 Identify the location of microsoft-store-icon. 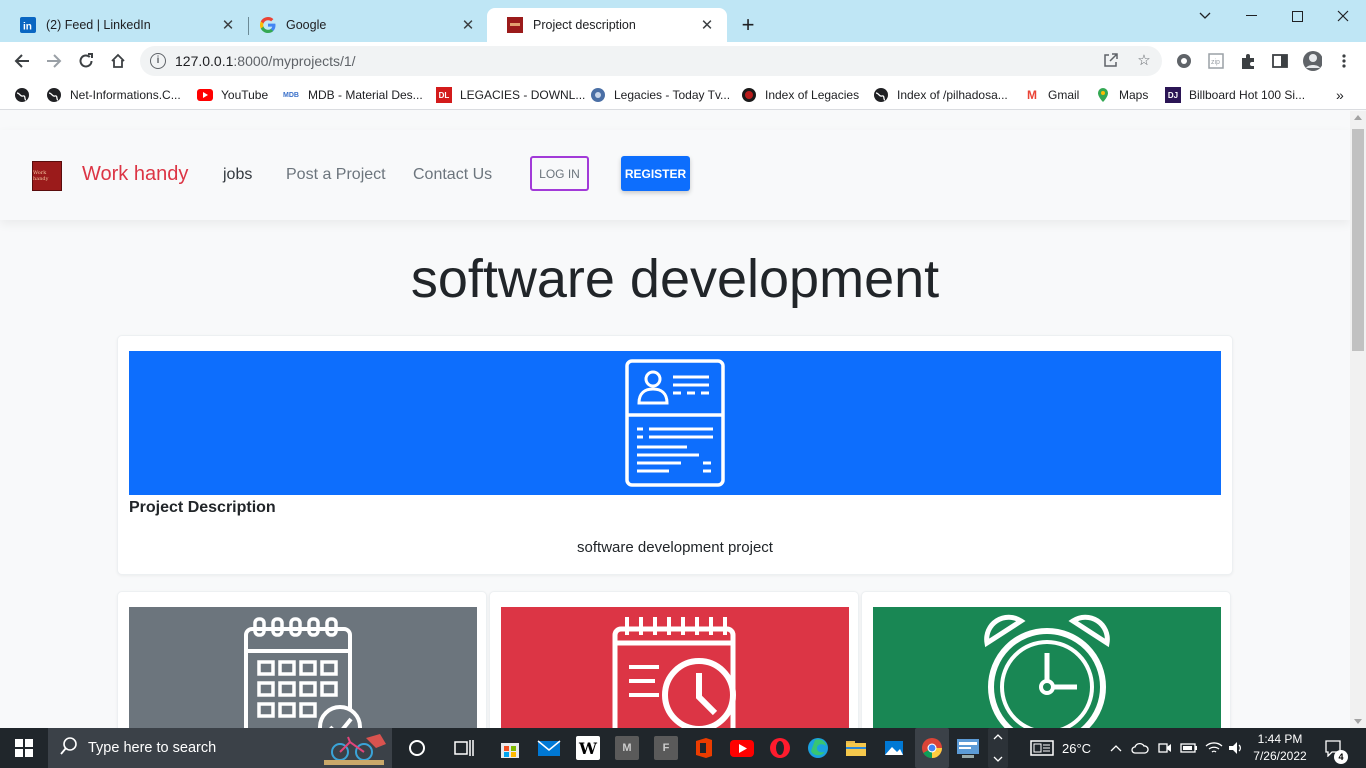
(510, 748).